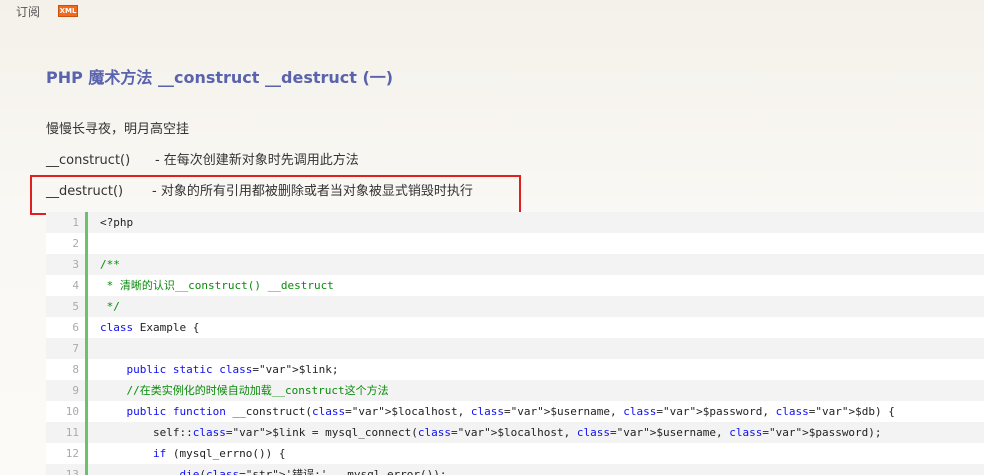 The height and width of the screenshot is (475, 984). What do you see at coordinates (118, 129) in the screenshot?
I see `intro-text: 慢慢长寻夜，明月高空挂` at bounding box center [118, 129].